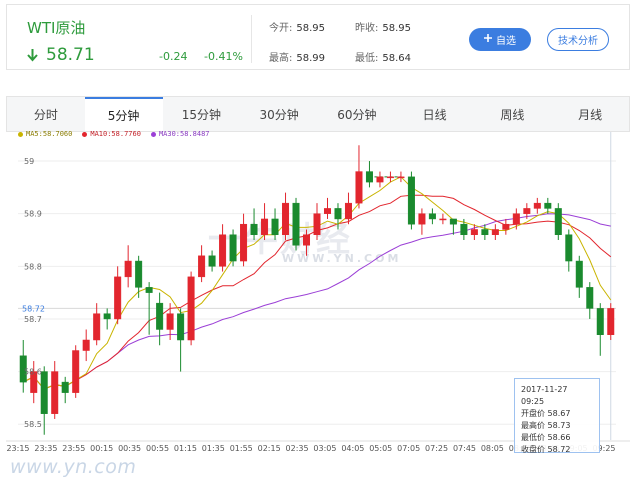 Image resolution: width=640 pixels, height=481 pixels. What do you see at coordinates (544, 395) in the screenshot?
I see `tooltip-date: 2017-11-27 09:25` at bounding box center [544, 395].